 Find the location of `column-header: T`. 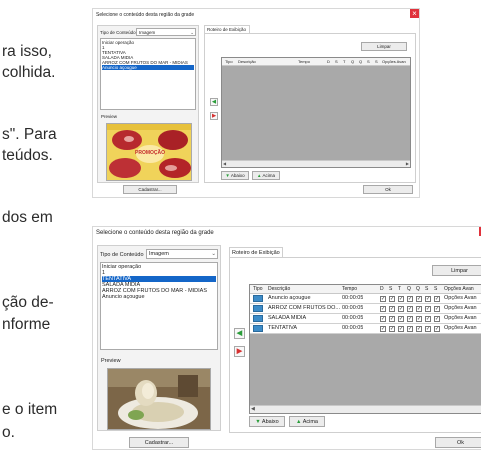

column-header: T is located at coordinates (344, 61).